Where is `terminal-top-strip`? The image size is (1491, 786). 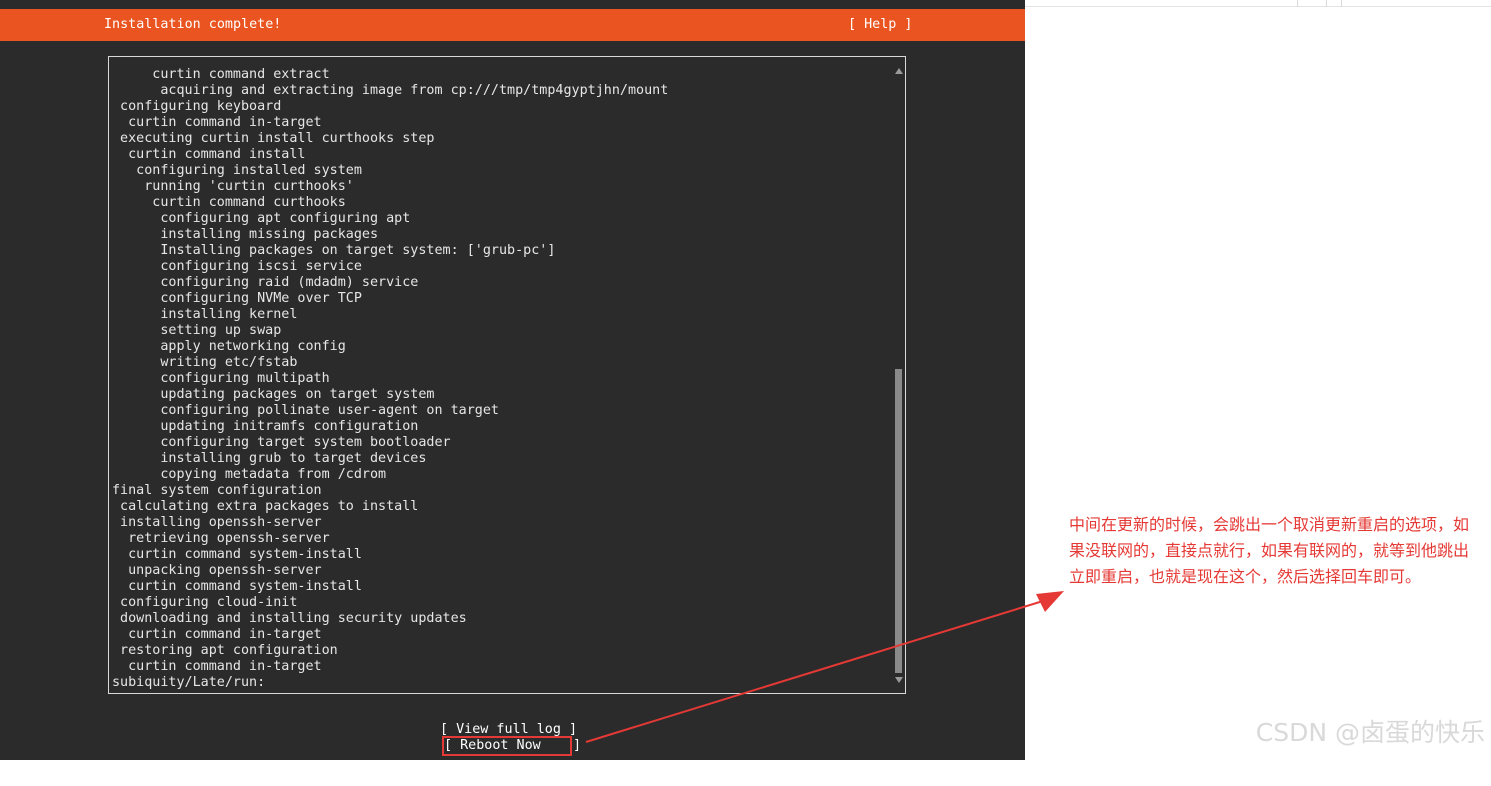 terminal-top-strip is located at coordinates (512, 4).